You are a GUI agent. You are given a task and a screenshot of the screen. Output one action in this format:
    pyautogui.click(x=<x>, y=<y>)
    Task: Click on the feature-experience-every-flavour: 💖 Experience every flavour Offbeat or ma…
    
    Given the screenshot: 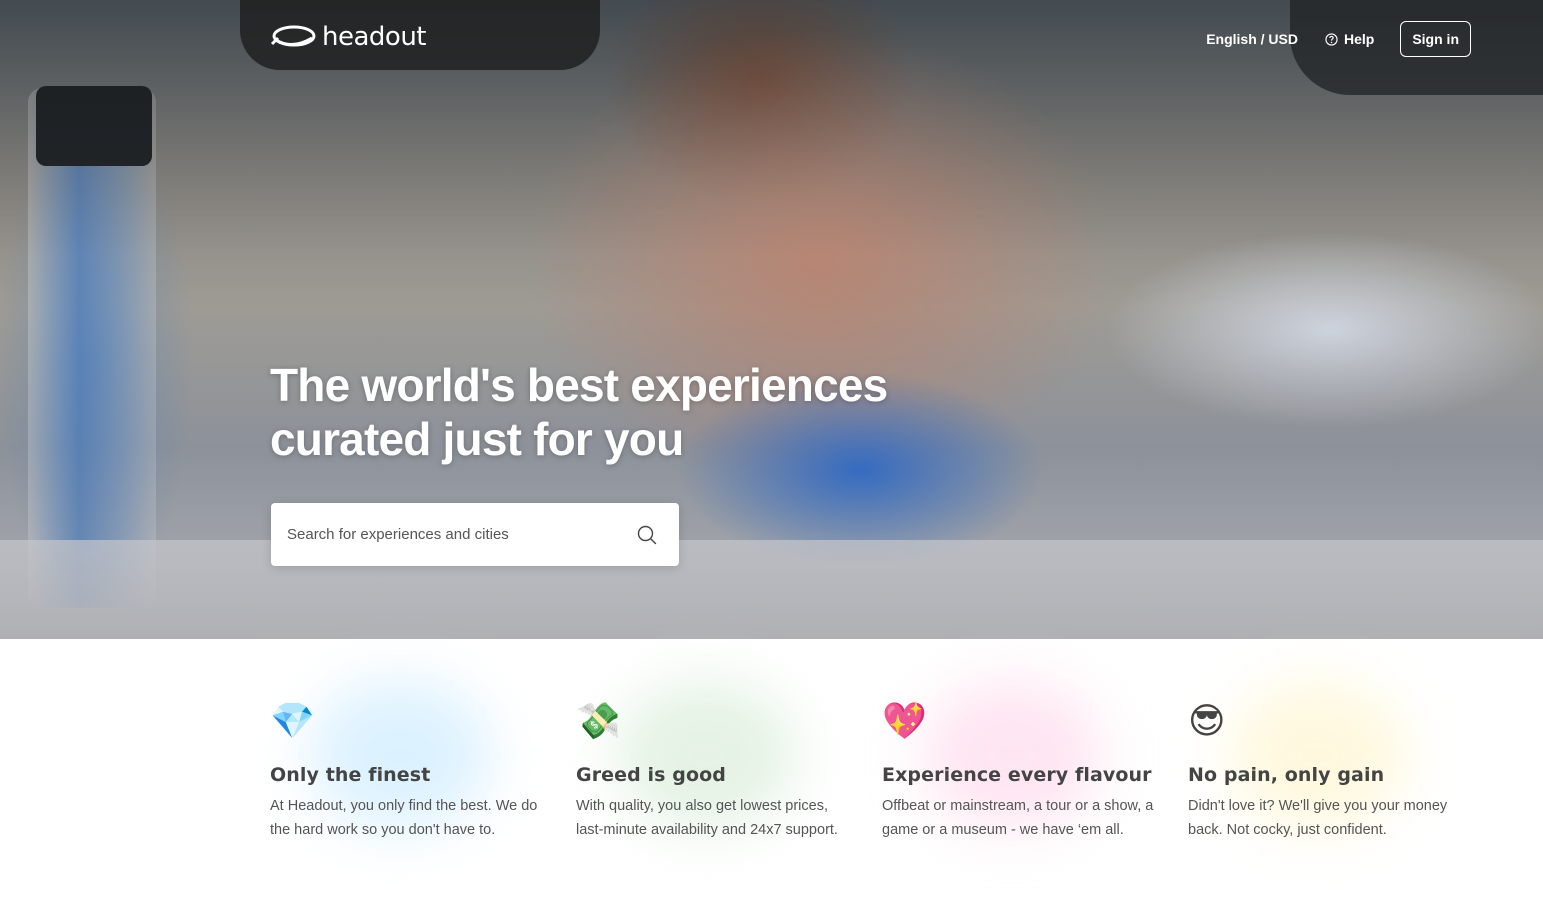 What is the action you would take?
    pyautogui.click(x=1027, y=761)
    